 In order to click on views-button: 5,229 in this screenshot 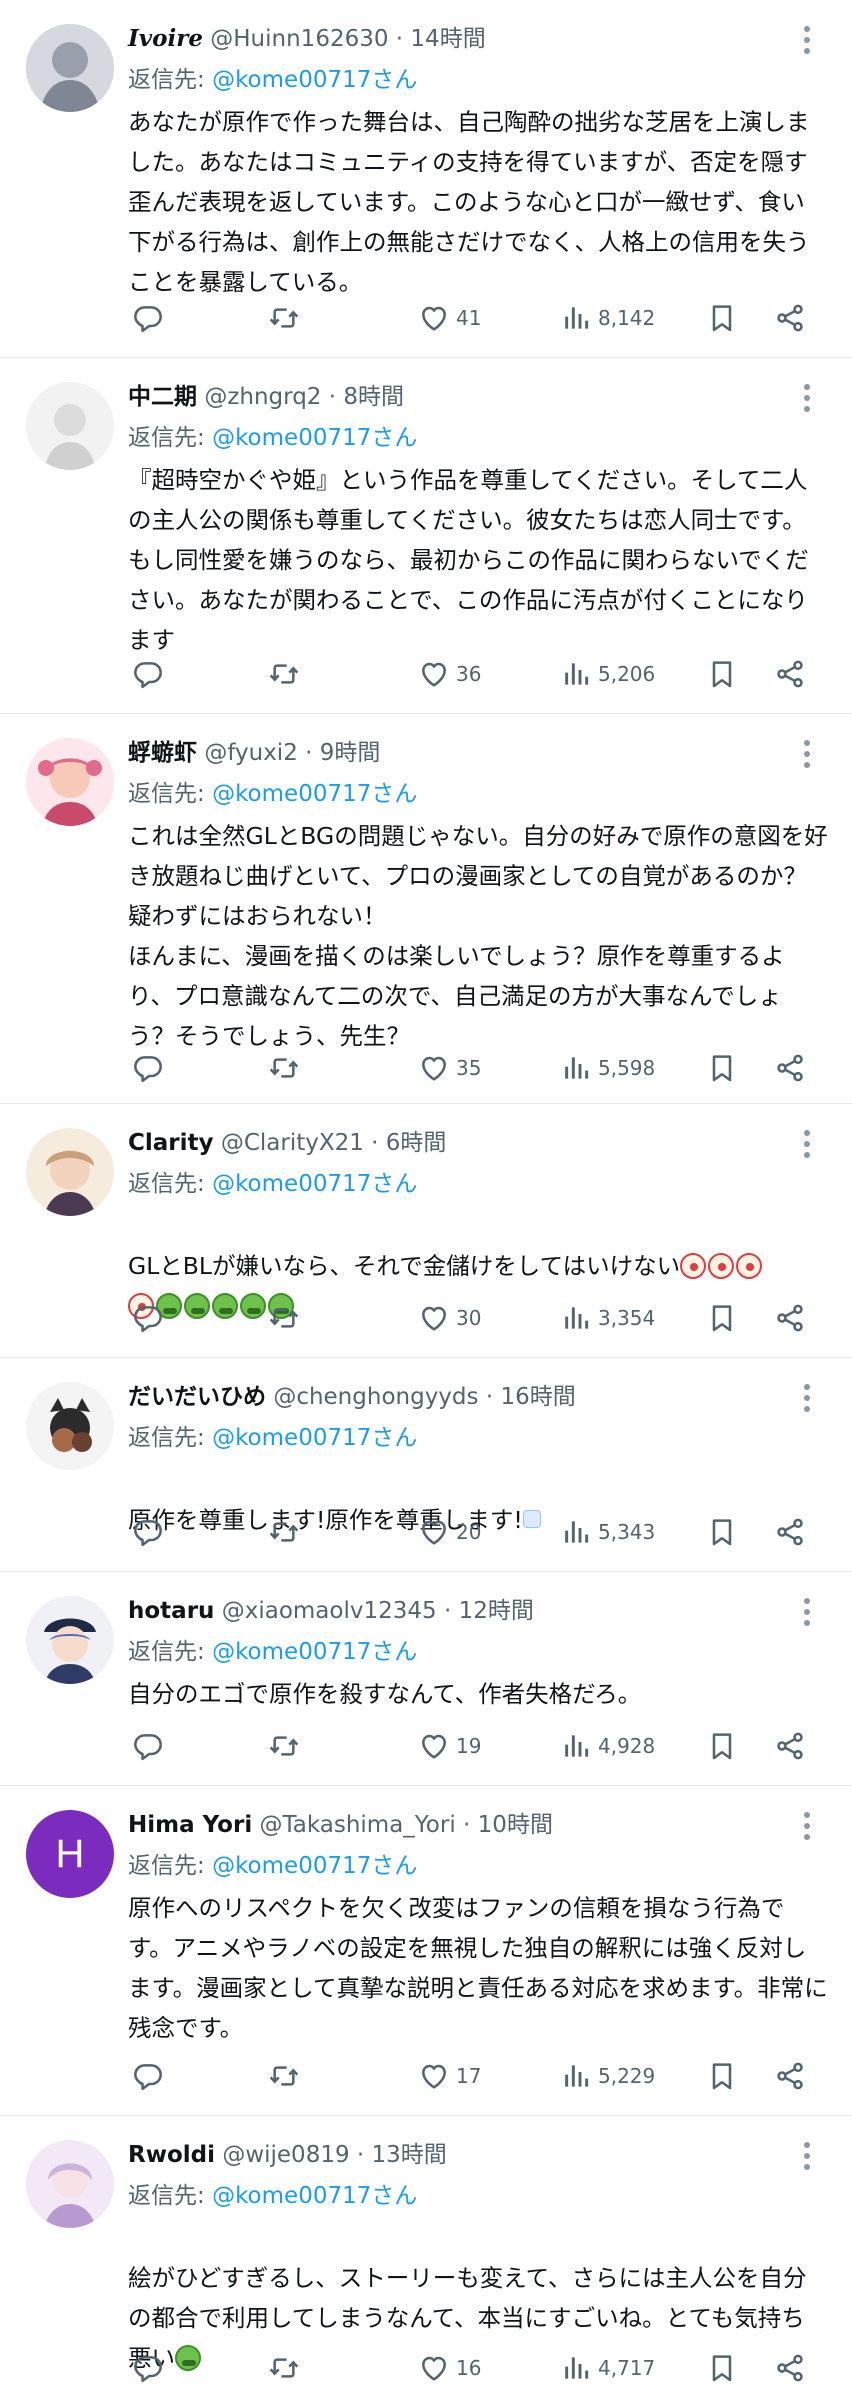, I will do `click(607, 2076)`.